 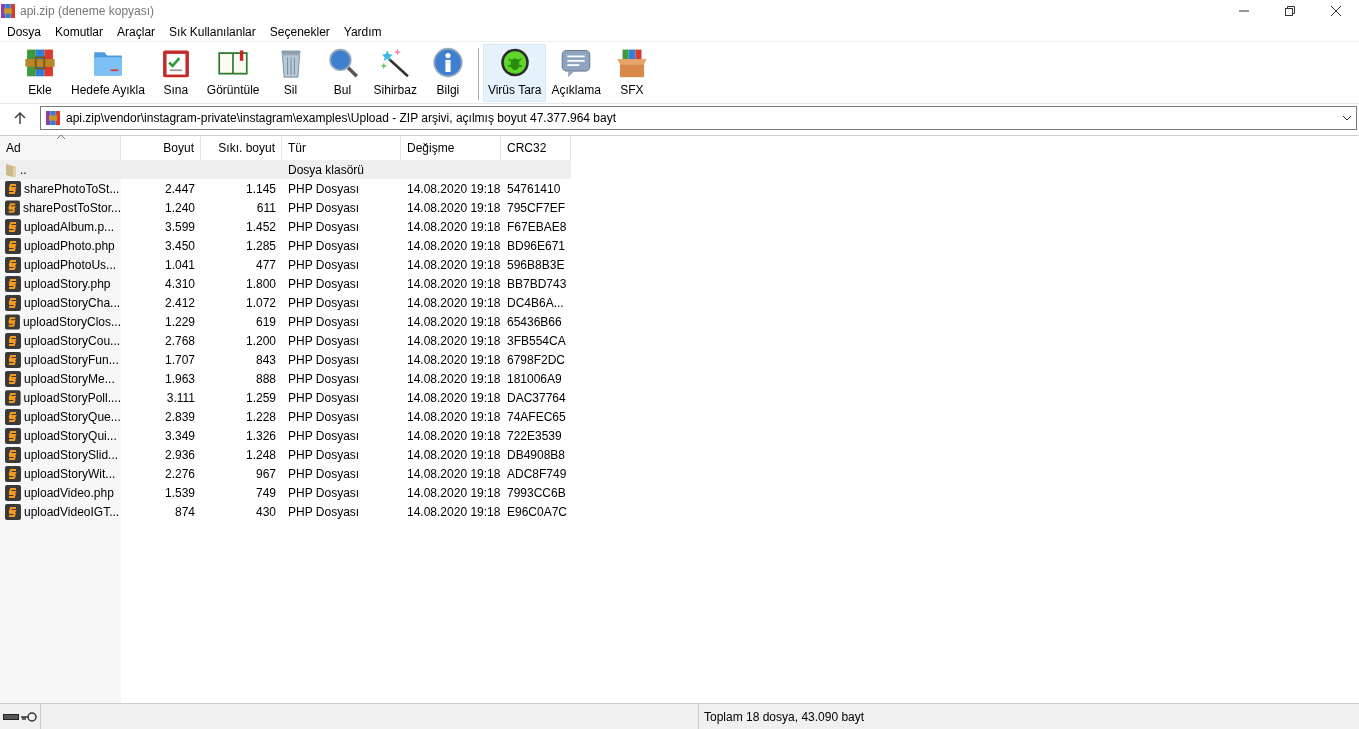 What do you see at coordinates (701, 118) in the screenshot?
I see `address-field: api.zip\vendor\instagram-private\instagram\examples\Upload - ZIP arşivi, açılmış boyut 47.377.964 bayt` at bounding box center [701, 118].